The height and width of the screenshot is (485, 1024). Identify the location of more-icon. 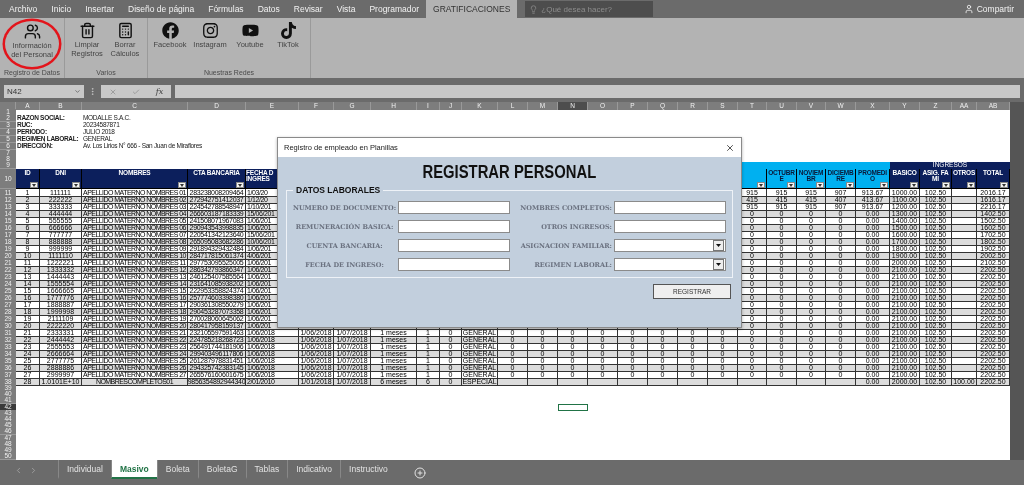
(92, 91).